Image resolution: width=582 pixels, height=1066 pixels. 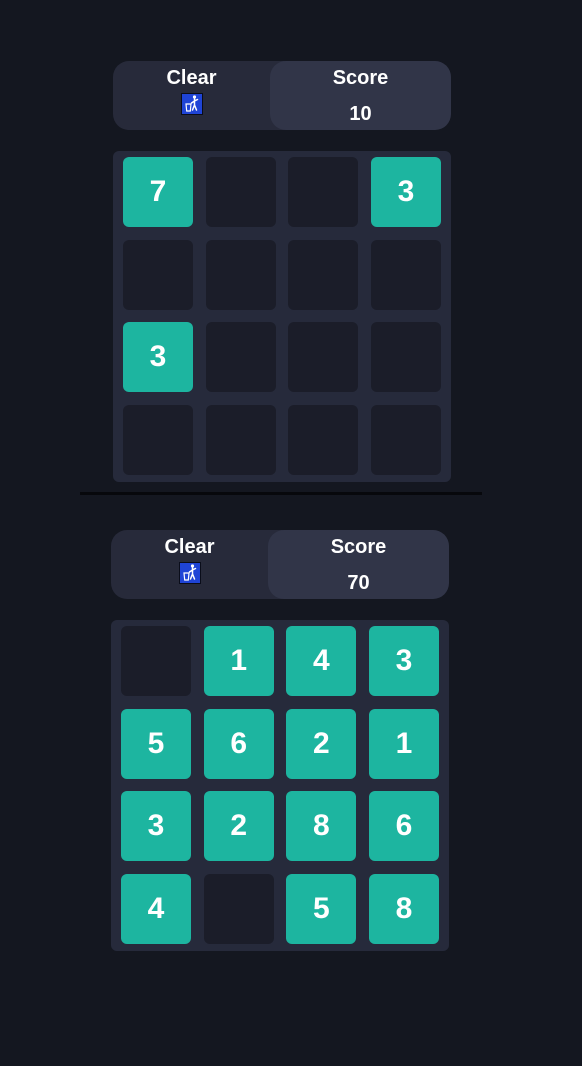 I want to click on game-header: Clear Score 70, so click(x=280, y=564).